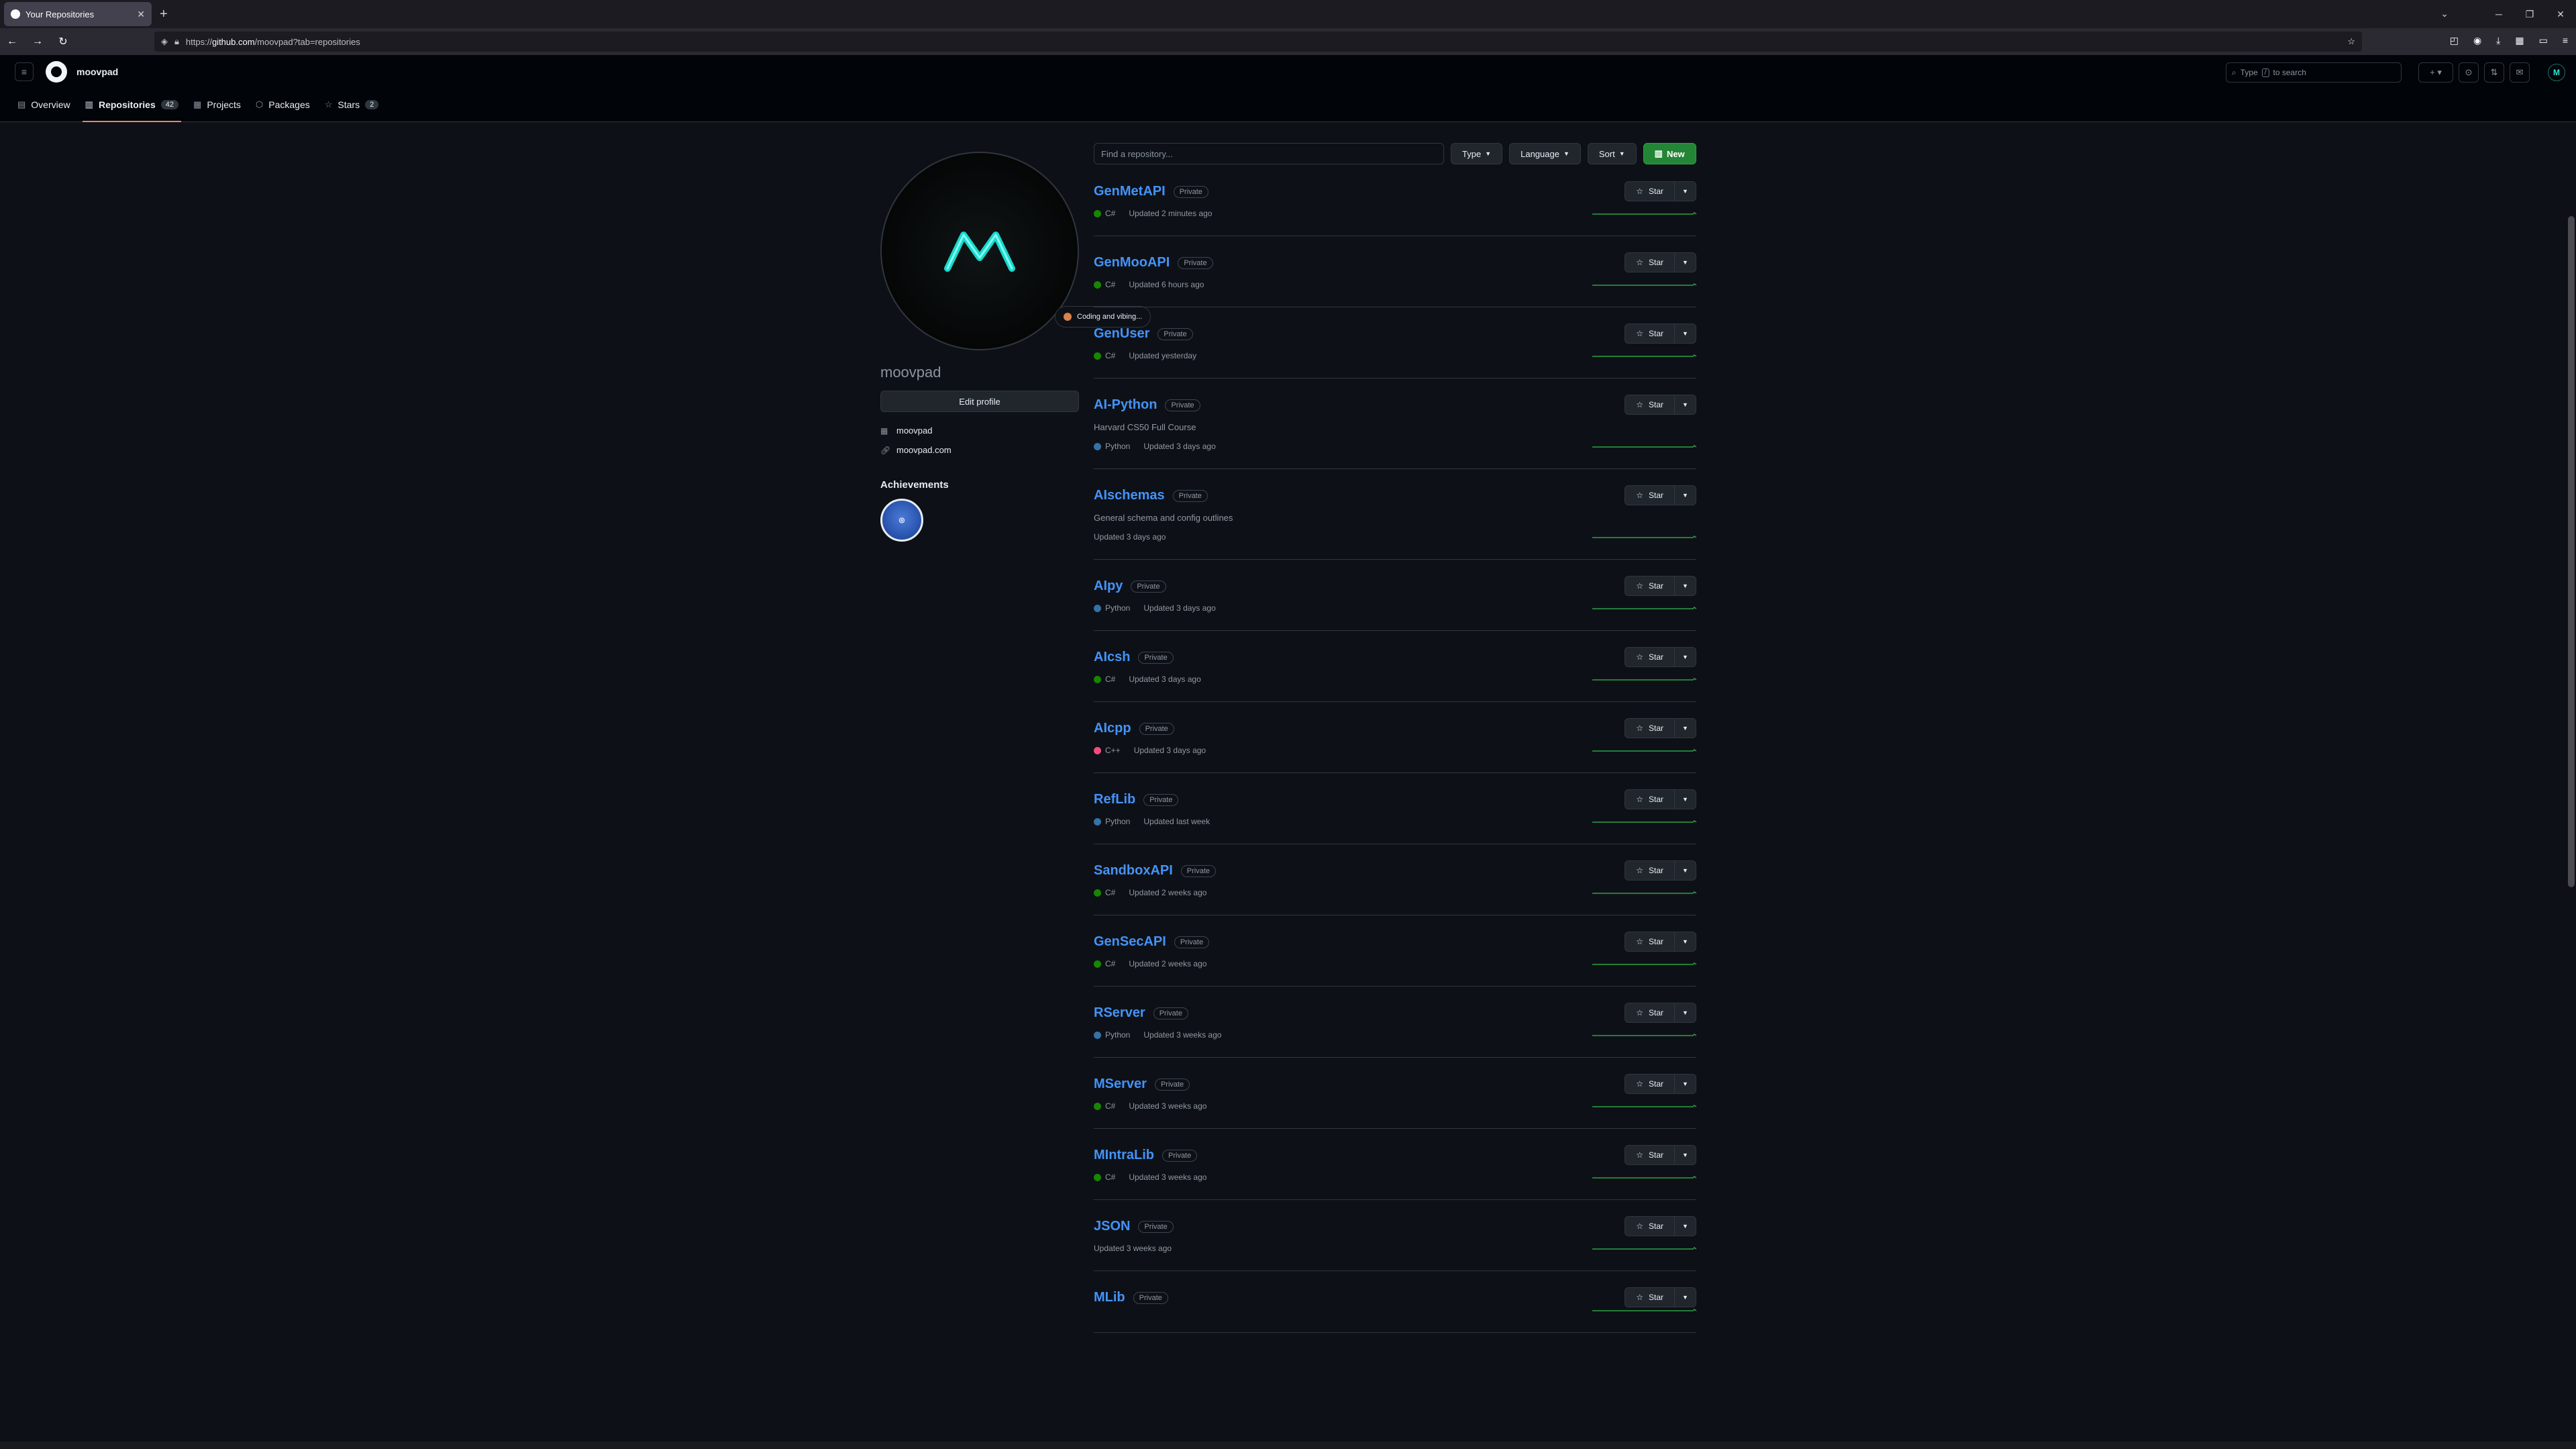 This screenshot has height=1449, width=2576. What do you see at coordinates (176, 41) in the screenshot?
I see `lock-icon: 🔒︎` at bounding box center [176, 41].